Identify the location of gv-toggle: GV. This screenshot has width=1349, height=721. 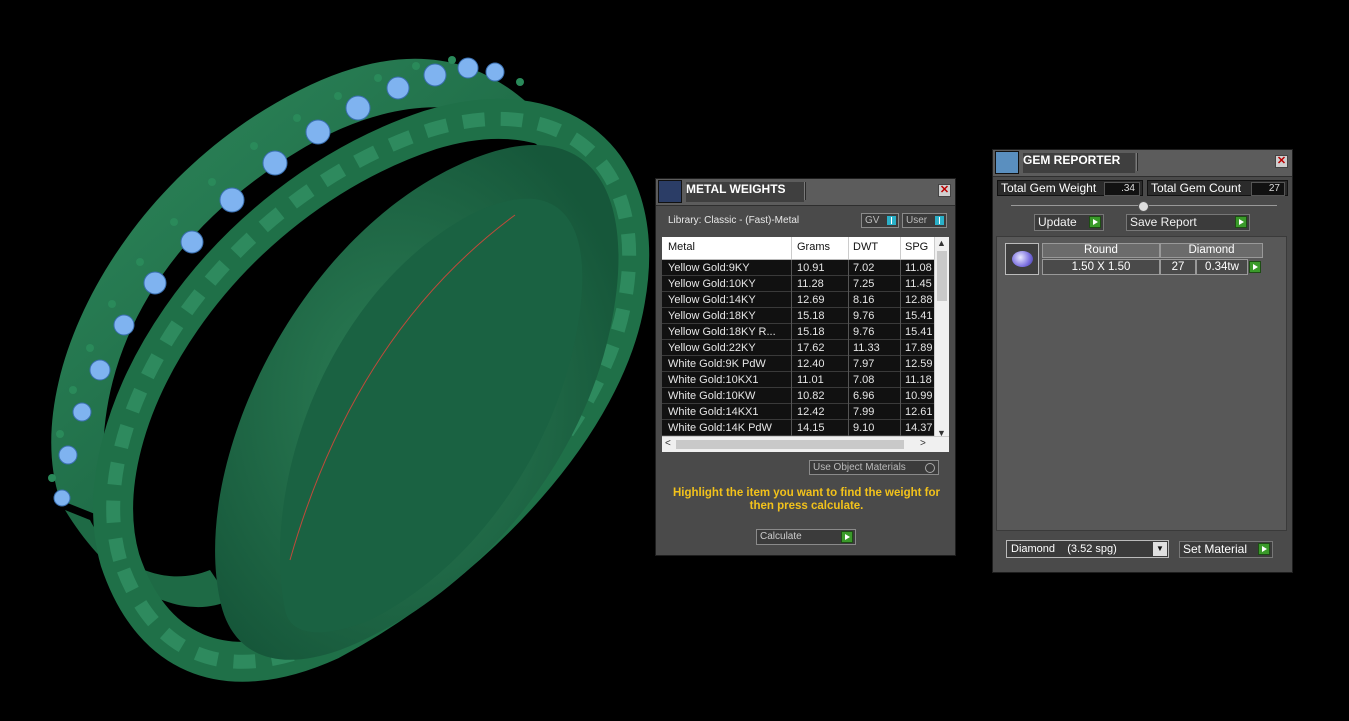
(880, 220).